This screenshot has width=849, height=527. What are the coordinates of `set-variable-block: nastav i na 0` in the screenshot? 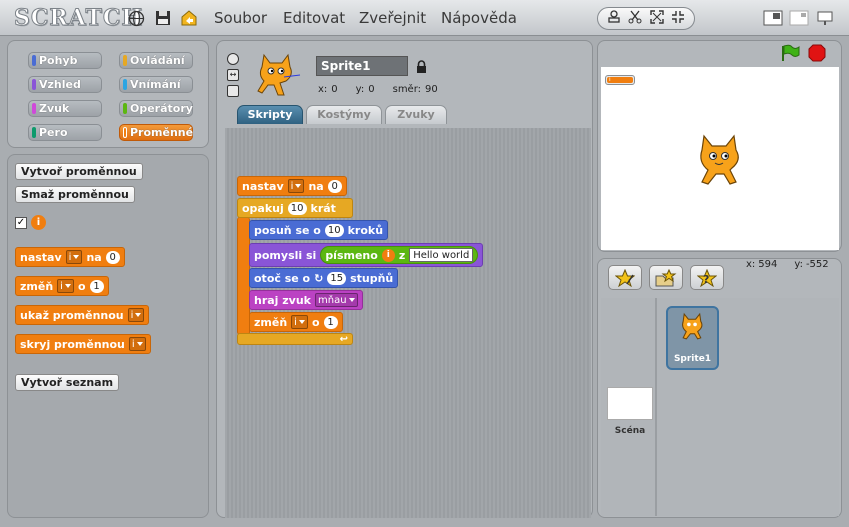 It's located at (70, 257).